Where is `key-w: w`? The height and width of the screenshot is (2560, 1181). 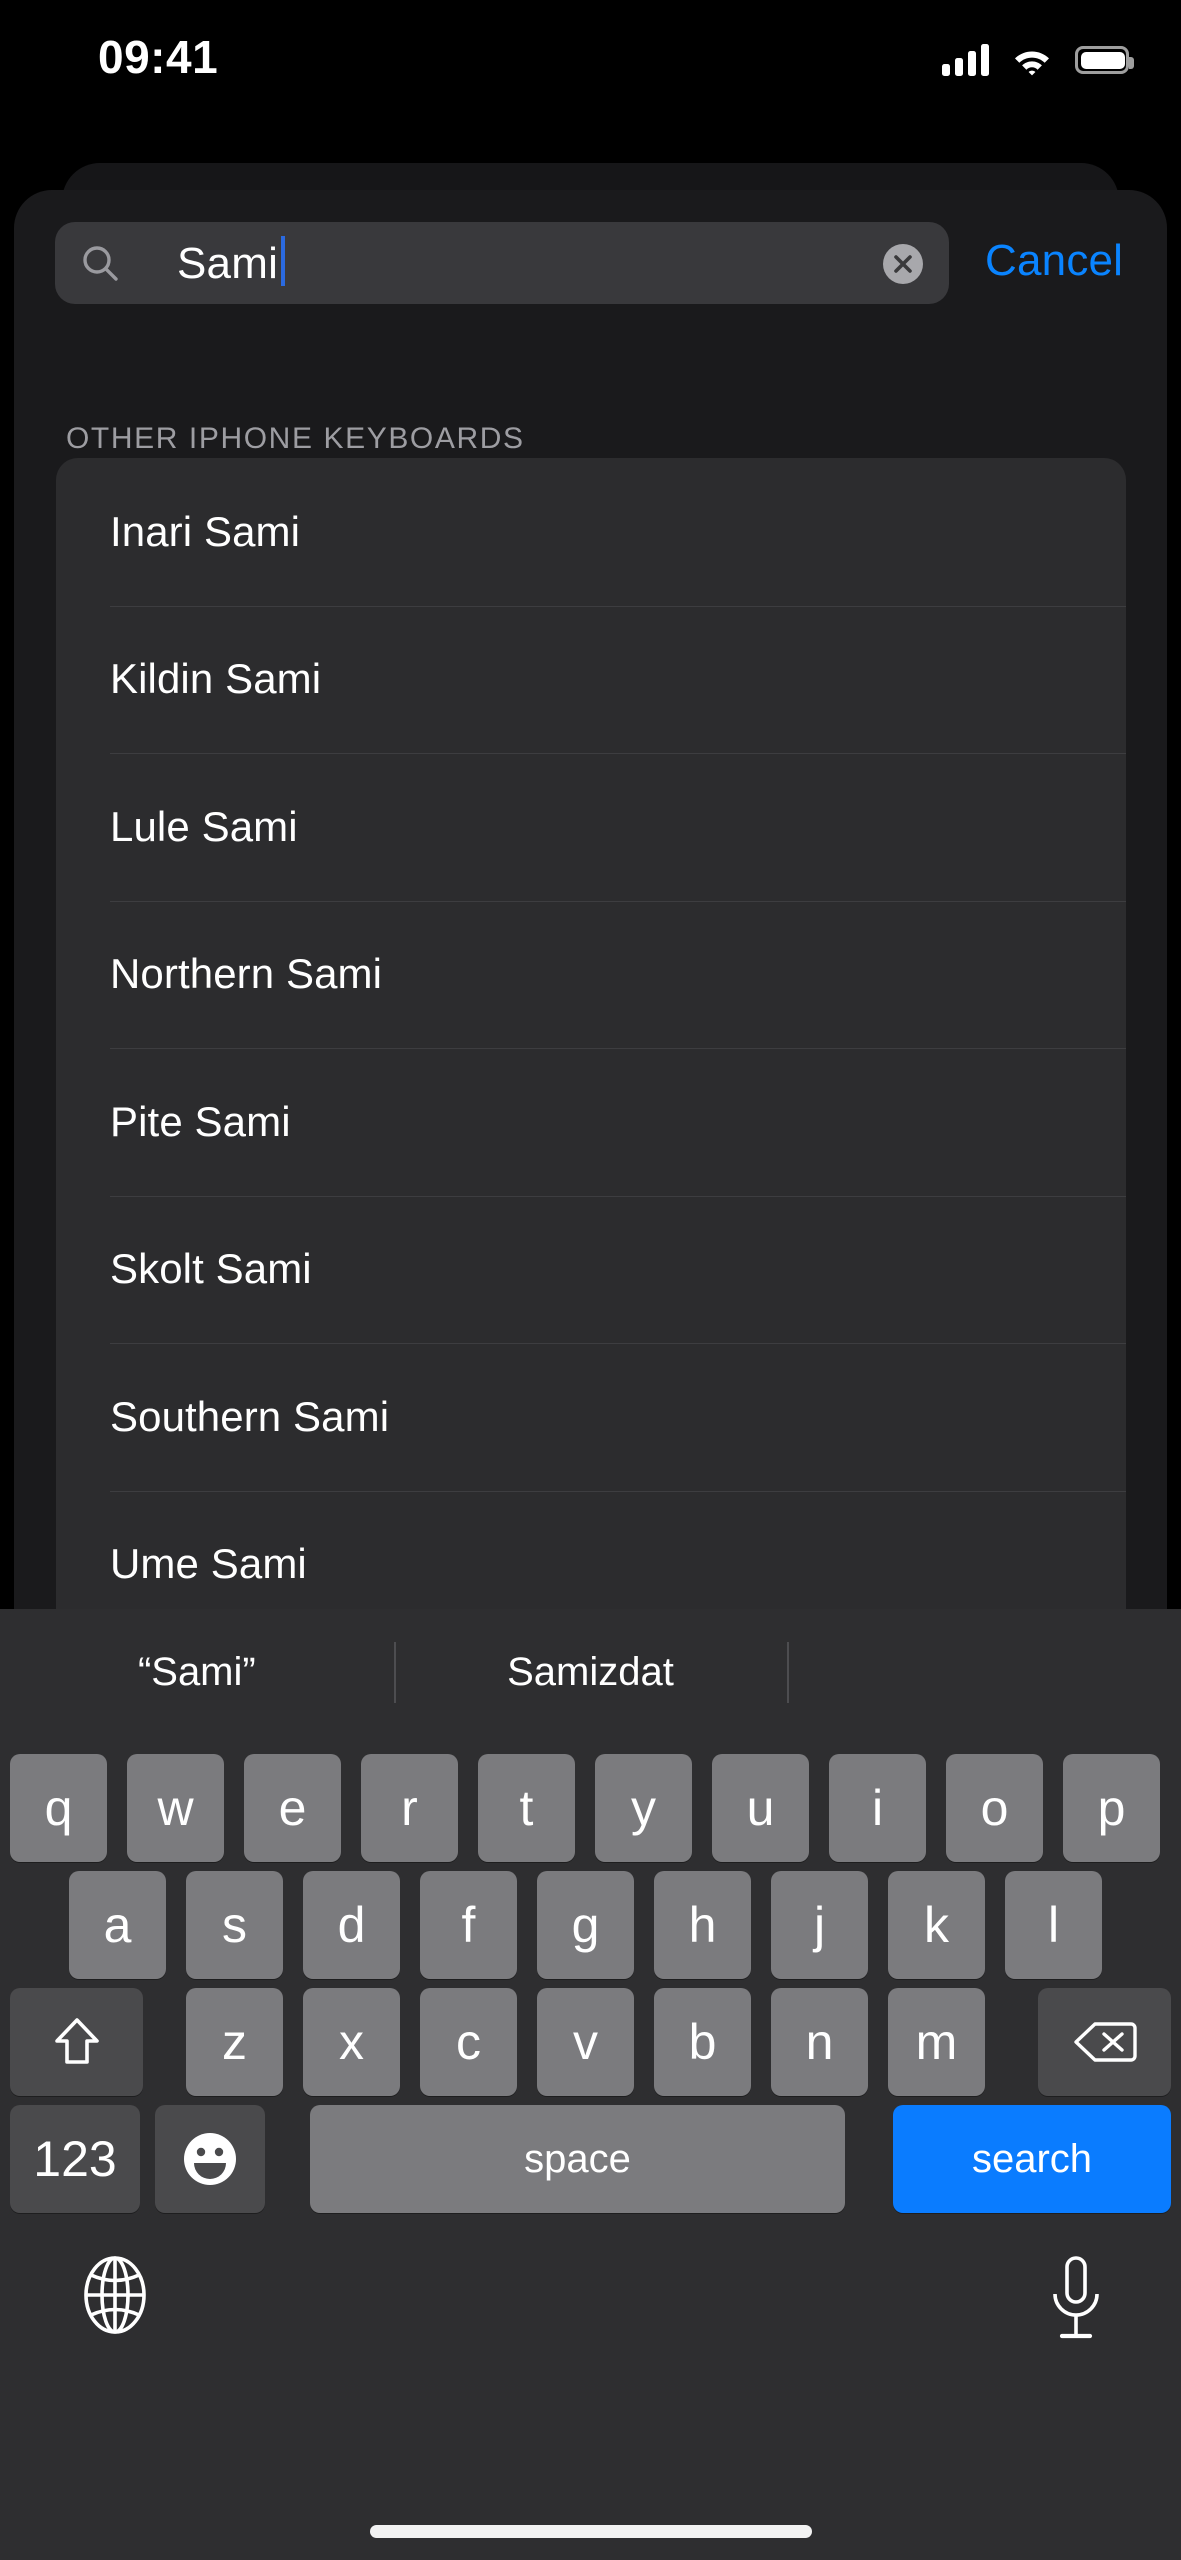 key-w: w is located at coordinates (175, 1808).